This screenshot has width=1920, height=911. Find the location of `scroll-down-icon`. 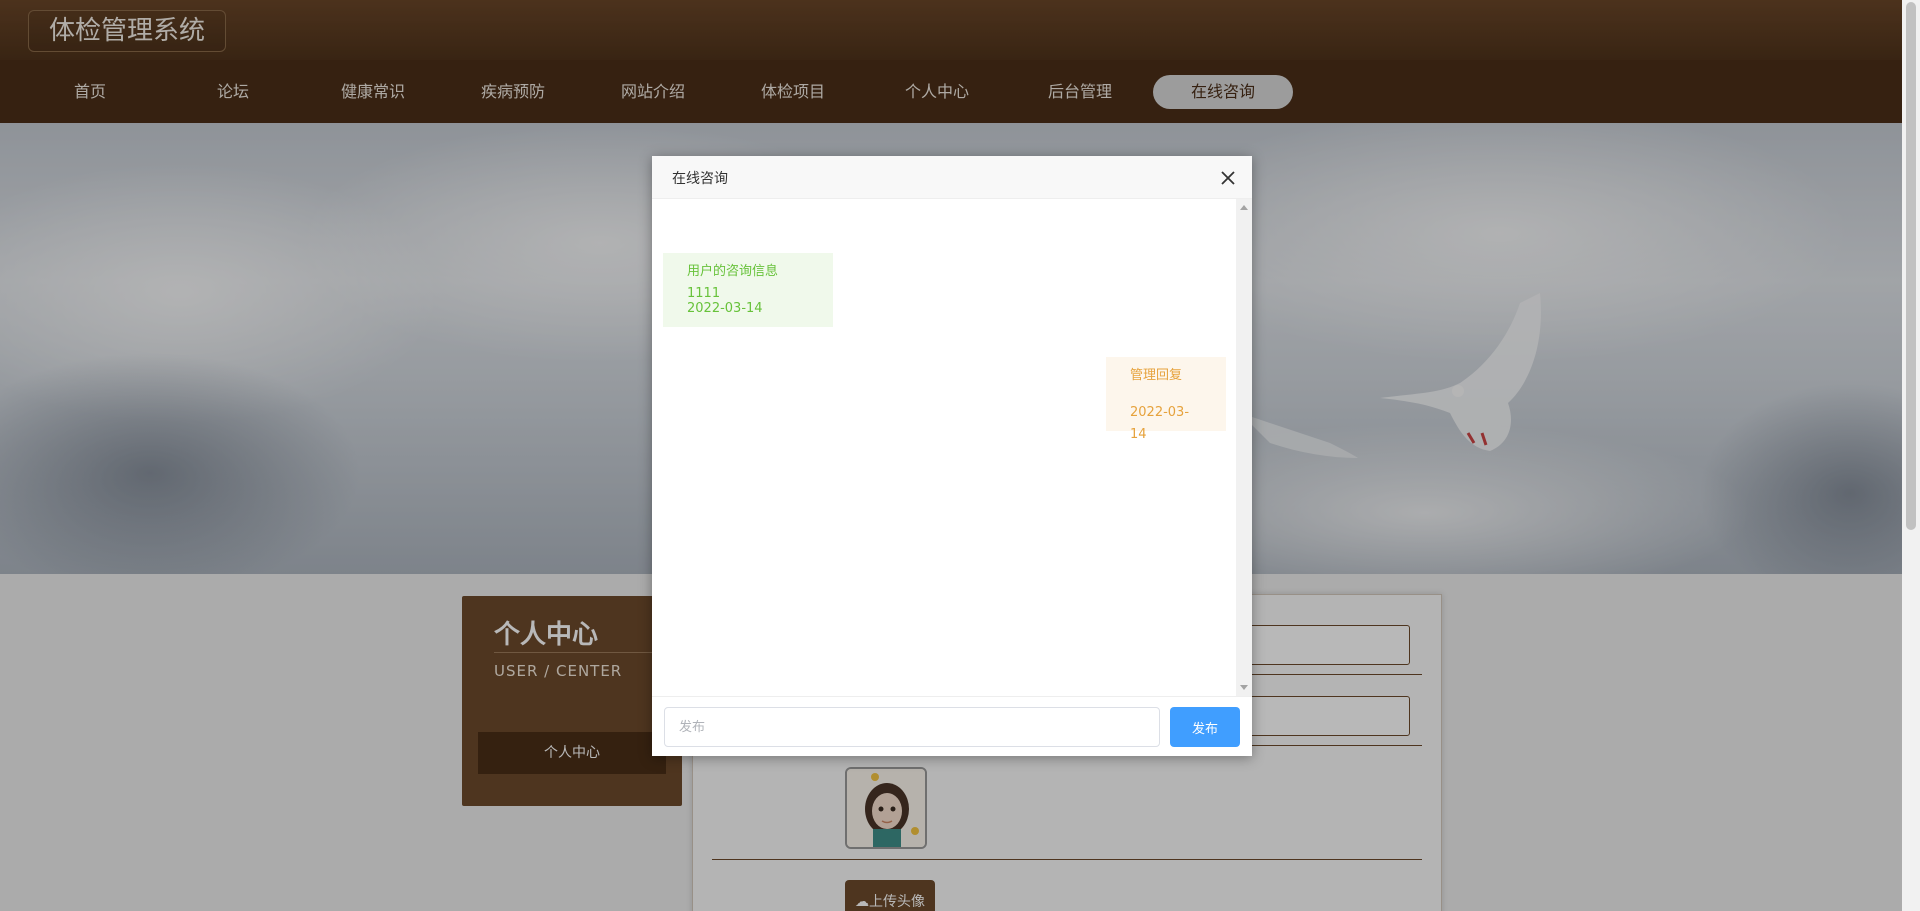

scroll-down-icon is located at coordinates (1244, 687).